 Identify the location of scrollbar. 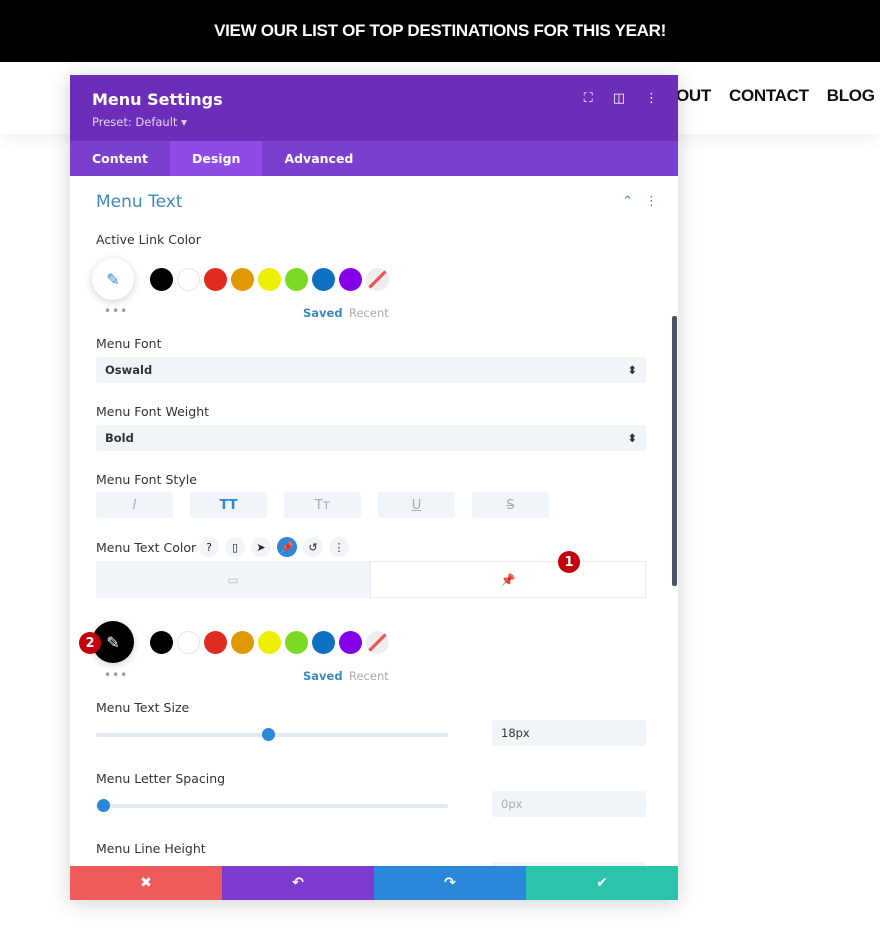
(674, 451).